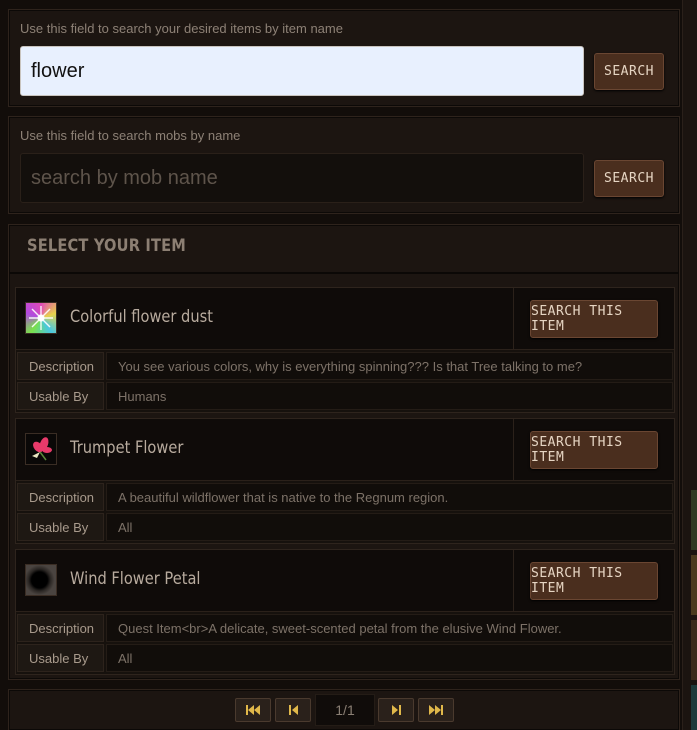 The image size is (697, 730). I want to click on item-header: Wind Flower Petal SEARCH THIS ITEM, so click(345, 581).